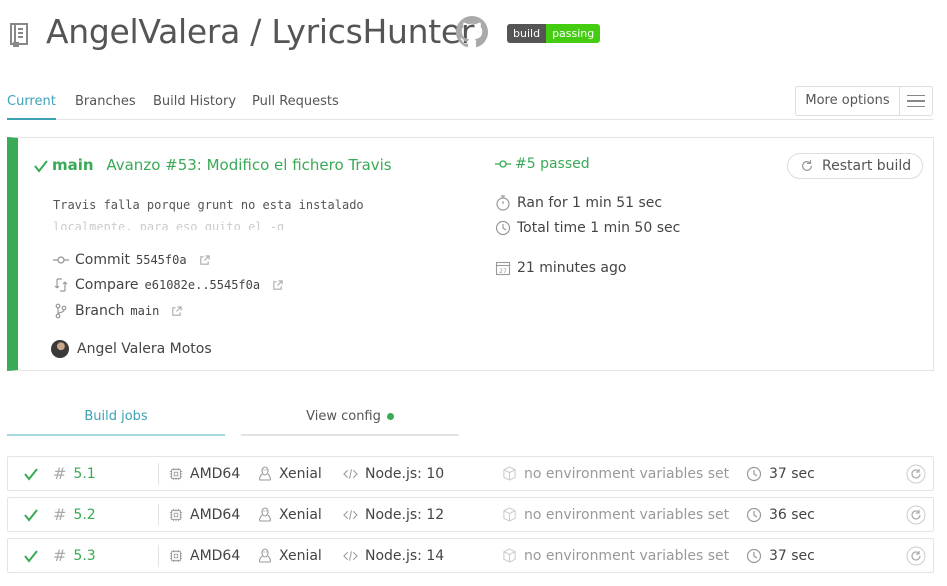  I want to click on compare-label: Compare, so click(107, 285).